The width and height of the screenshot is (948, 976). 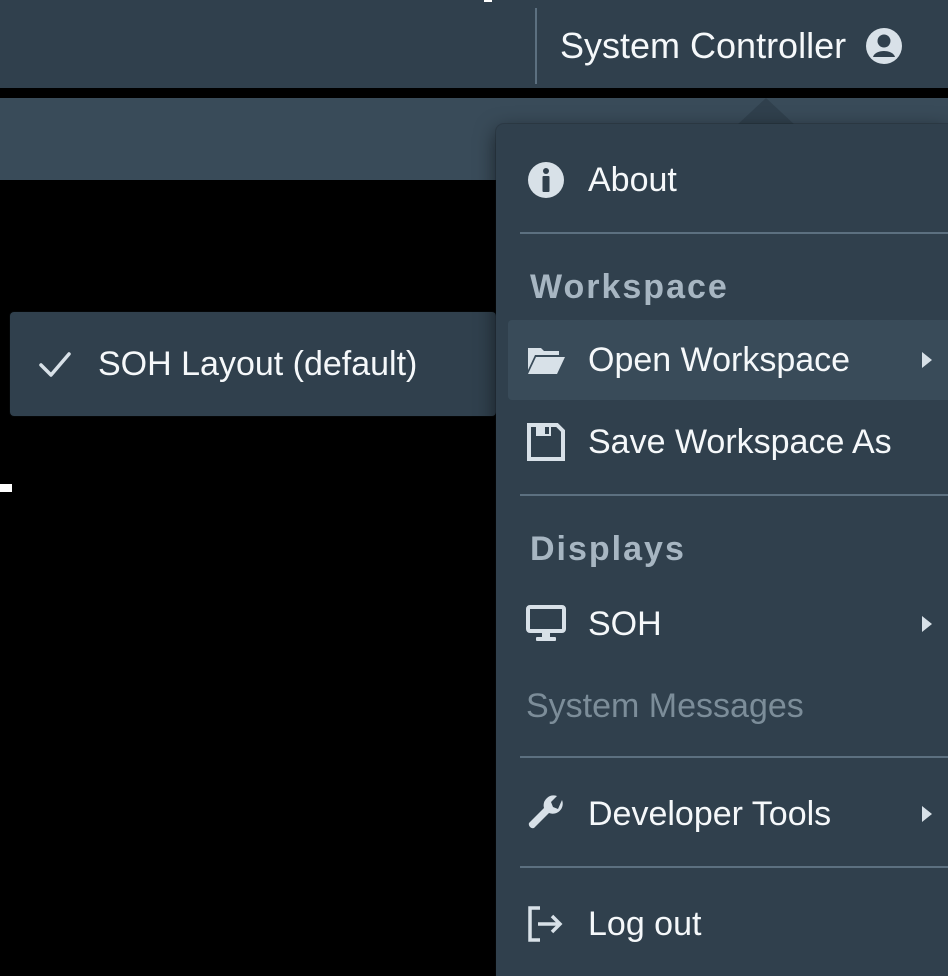 What do you see at coordinates (545, 924) in the screenshot?
I see `log-out-icon` at bounding box center [545, 924].